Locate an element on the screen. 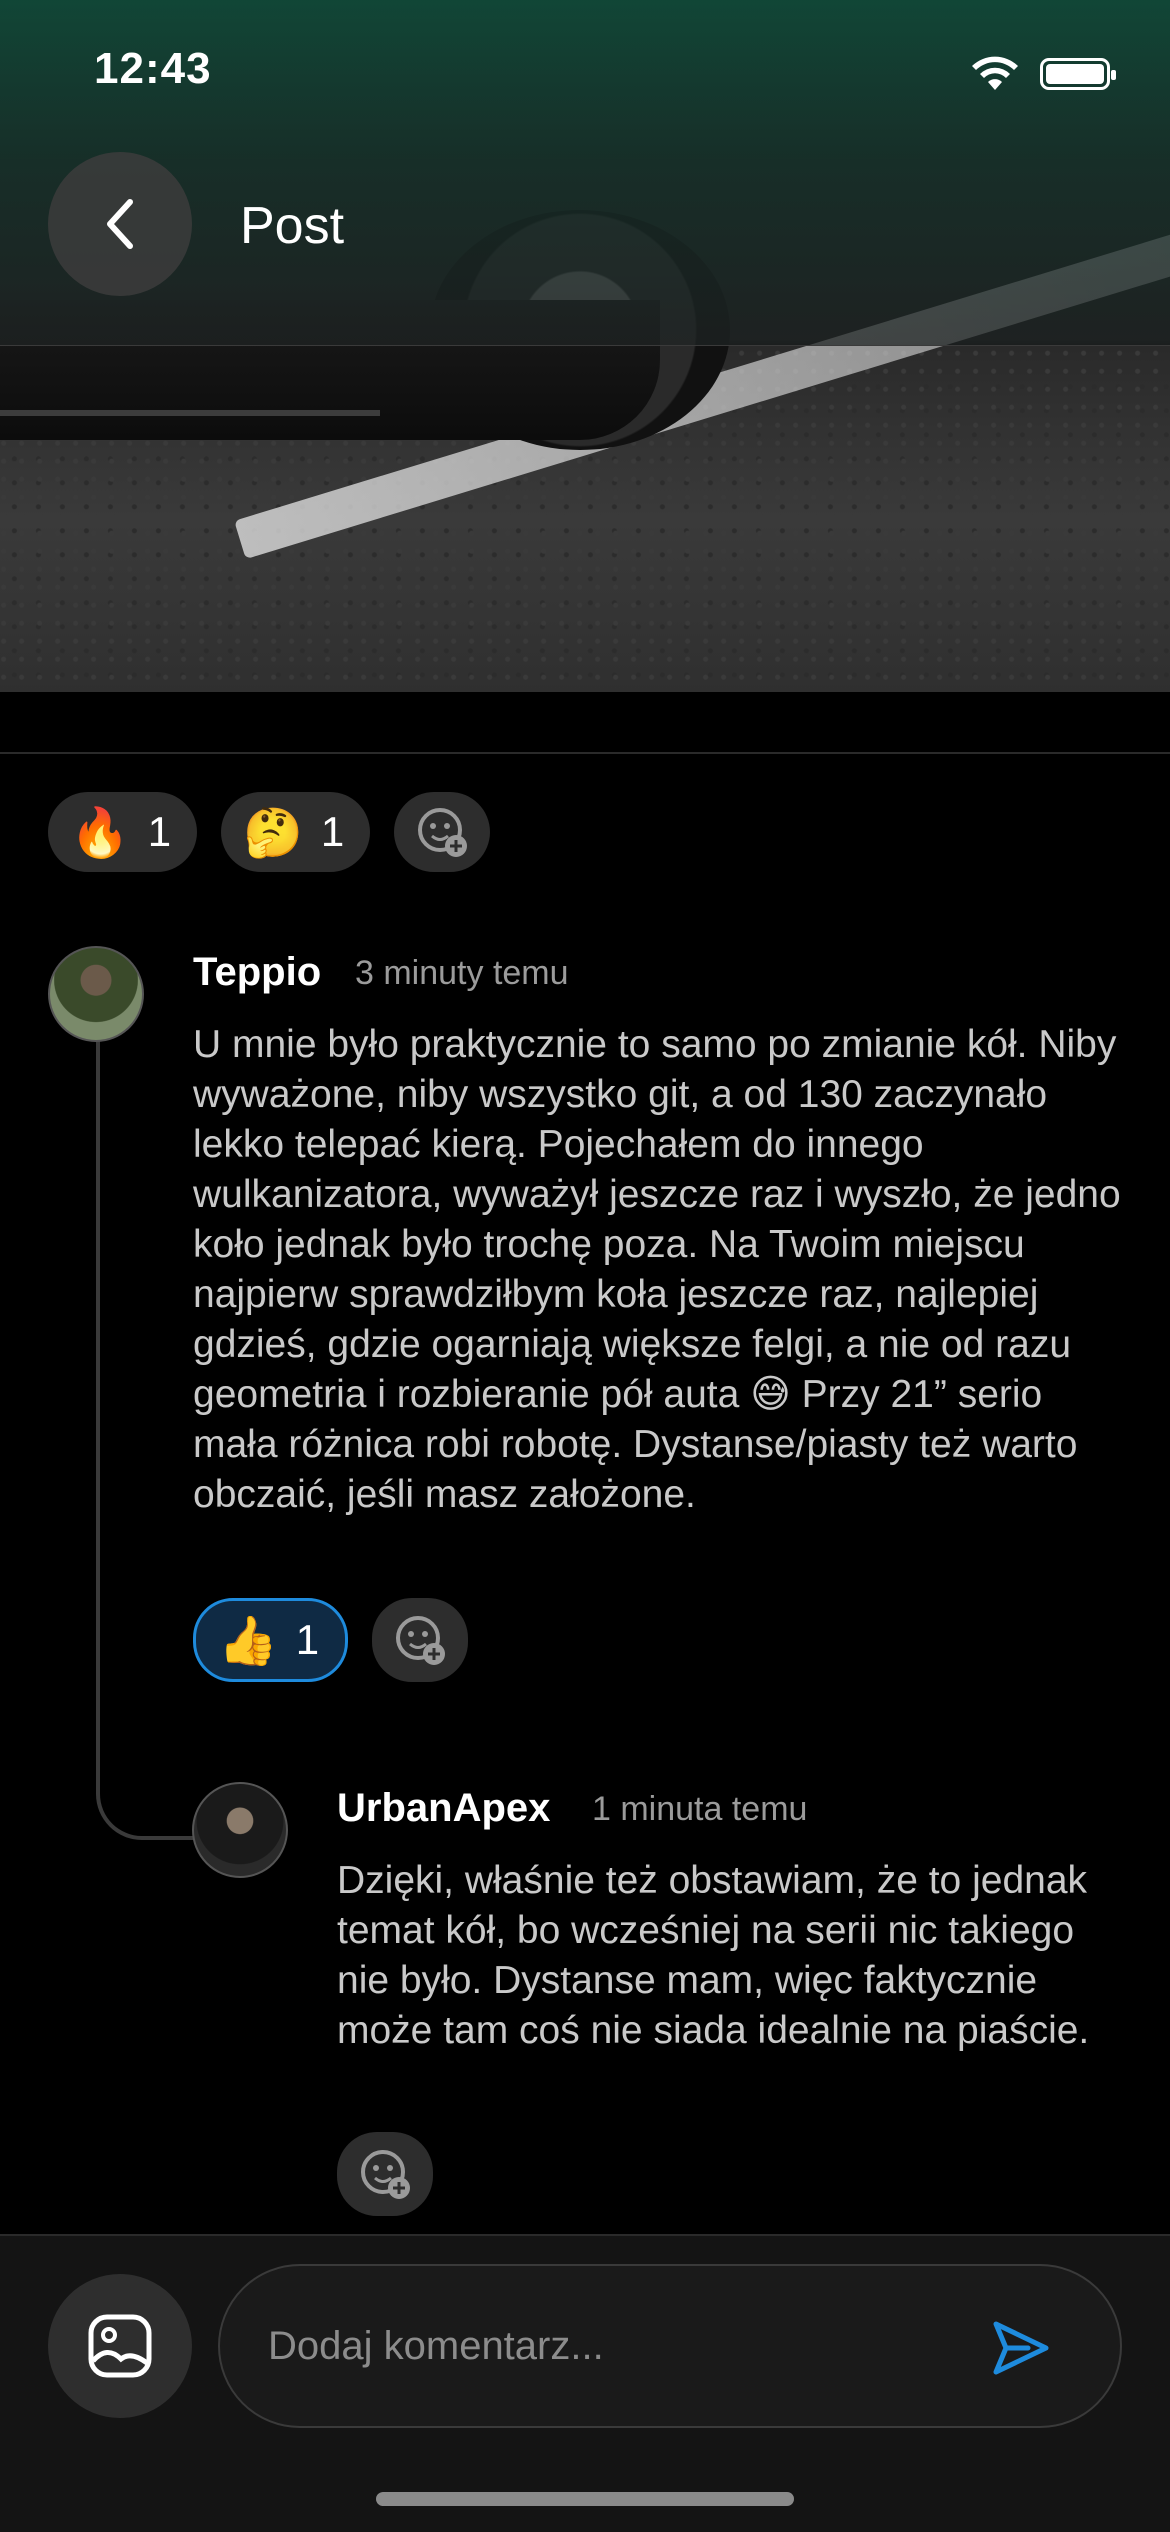 Image resolution: width=1170 pixels, height=2532 pixels. reaction-thinking: 🤔 1 is located at coordinates (296, 832).